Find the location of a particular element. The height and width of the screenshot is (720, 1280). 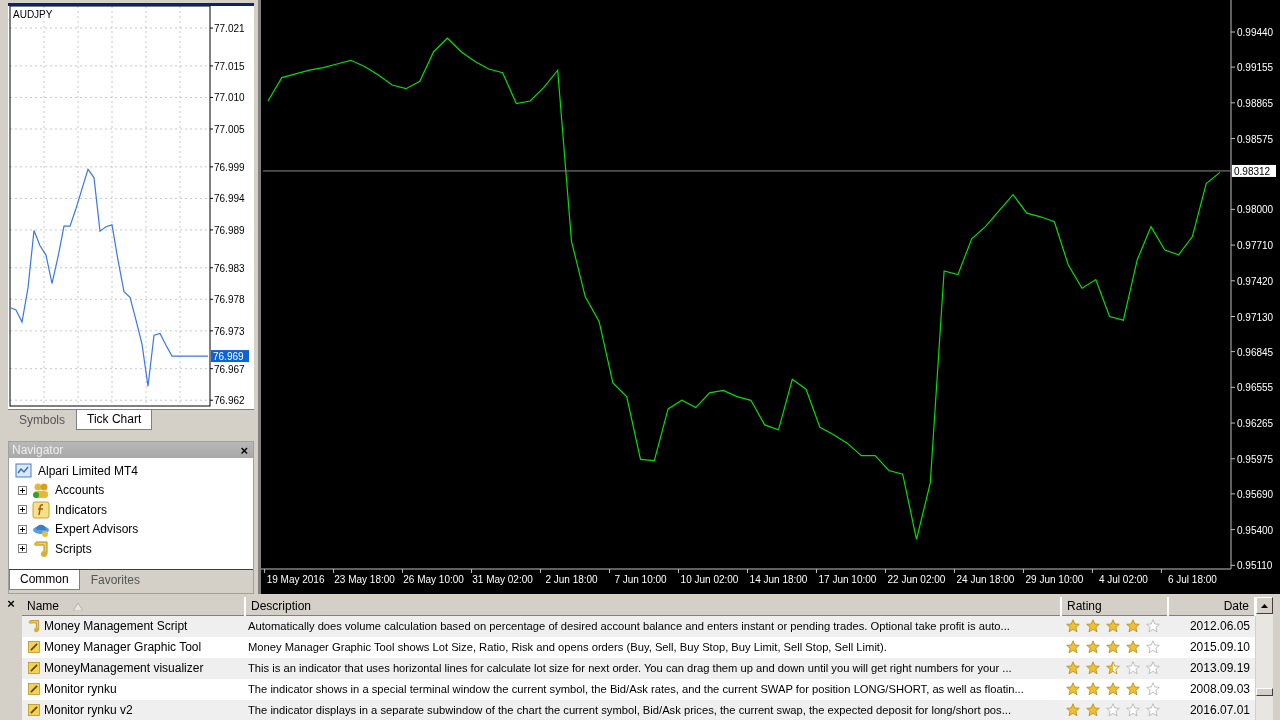

tab: Common is located at coordinates (44, 580).